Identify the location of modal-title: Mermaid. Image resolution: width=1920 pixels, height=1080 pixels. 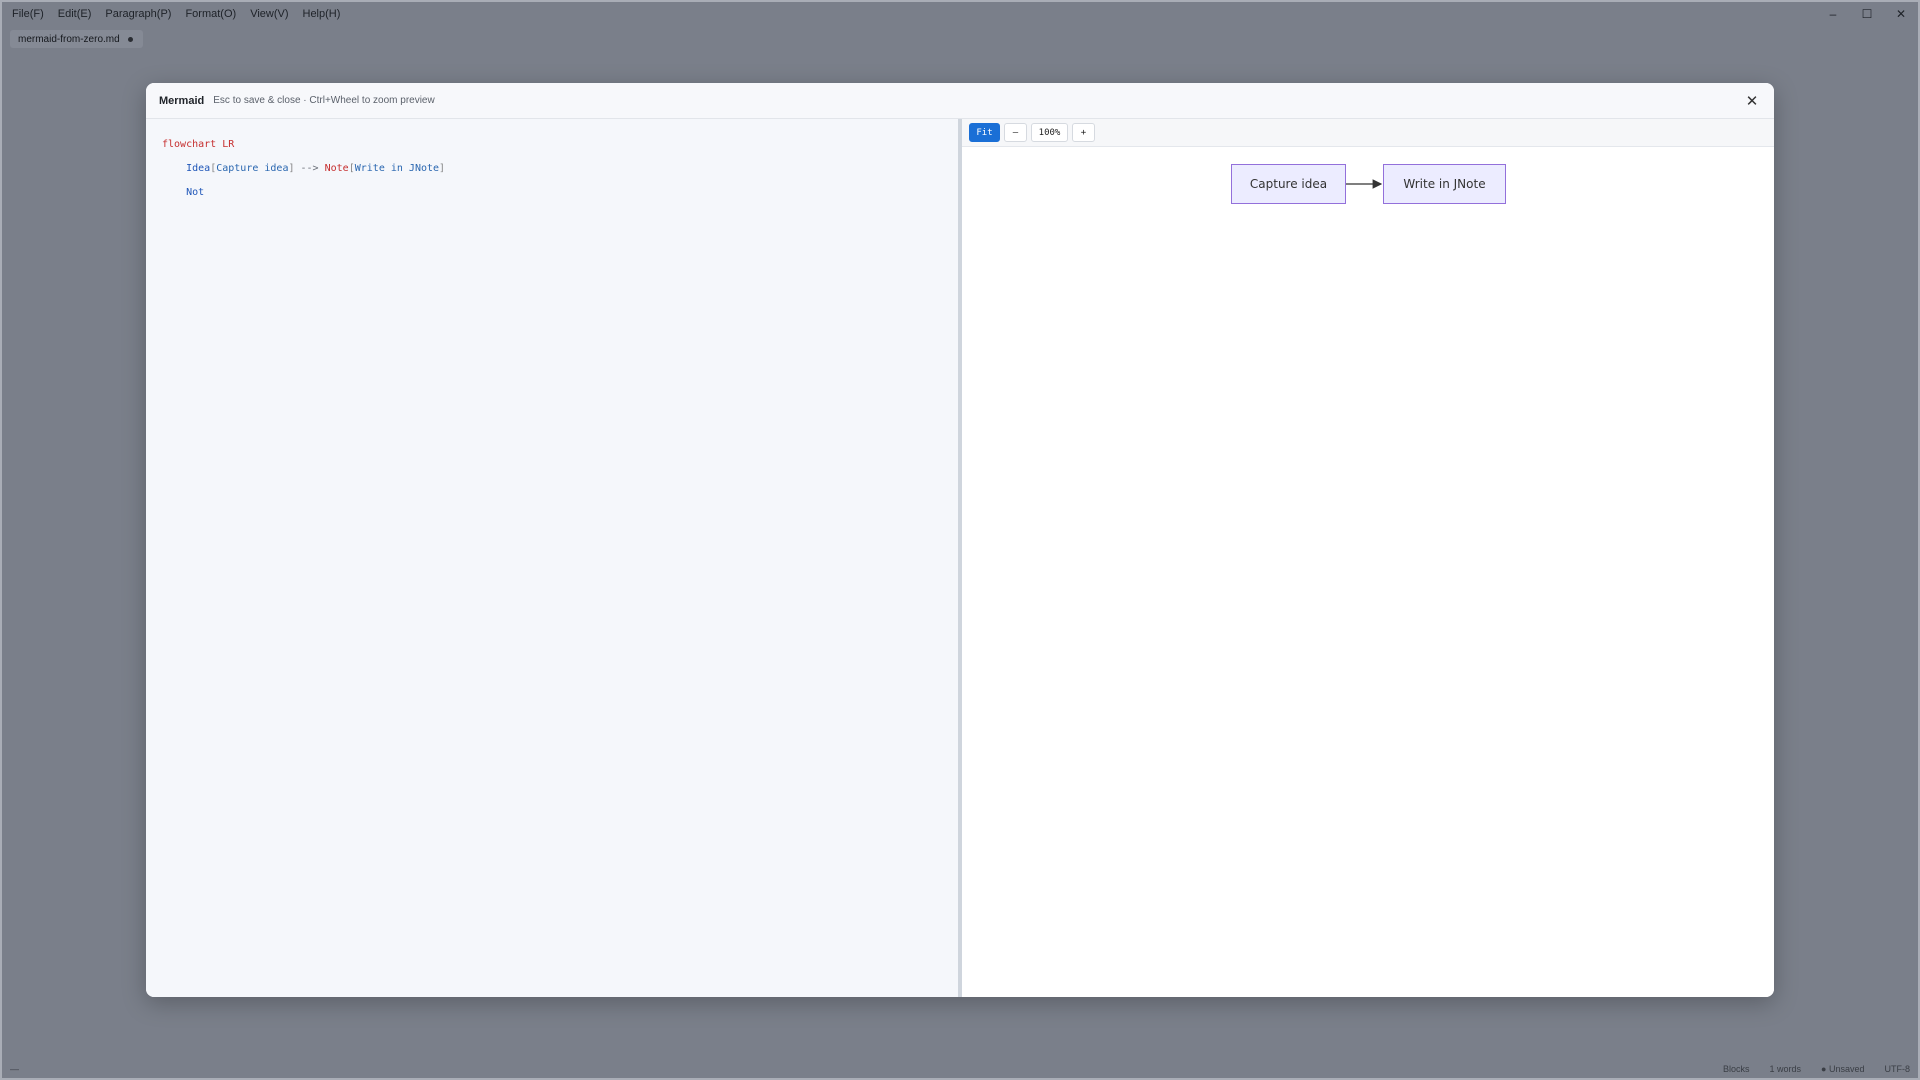
(182, 100).